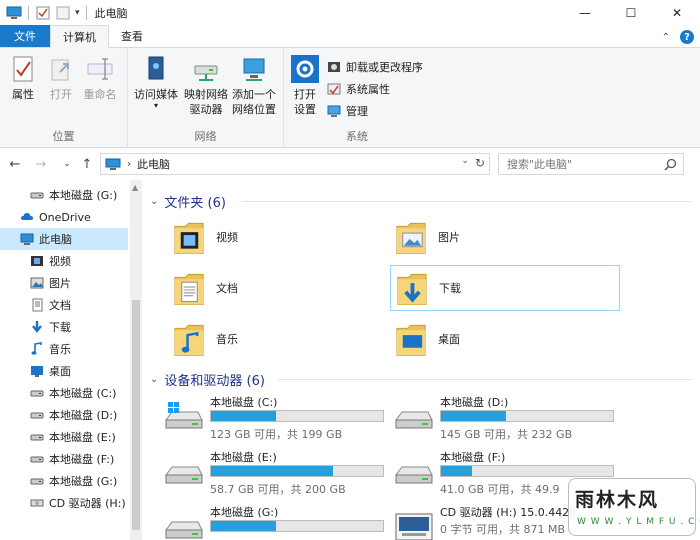 The image size is (700, 540). What do you see at coordinates (207, 379) in the screenshot?
I see `drives-section-header: ⌄ 设备和驱动器 (6)` at bounding box center [207, 379].